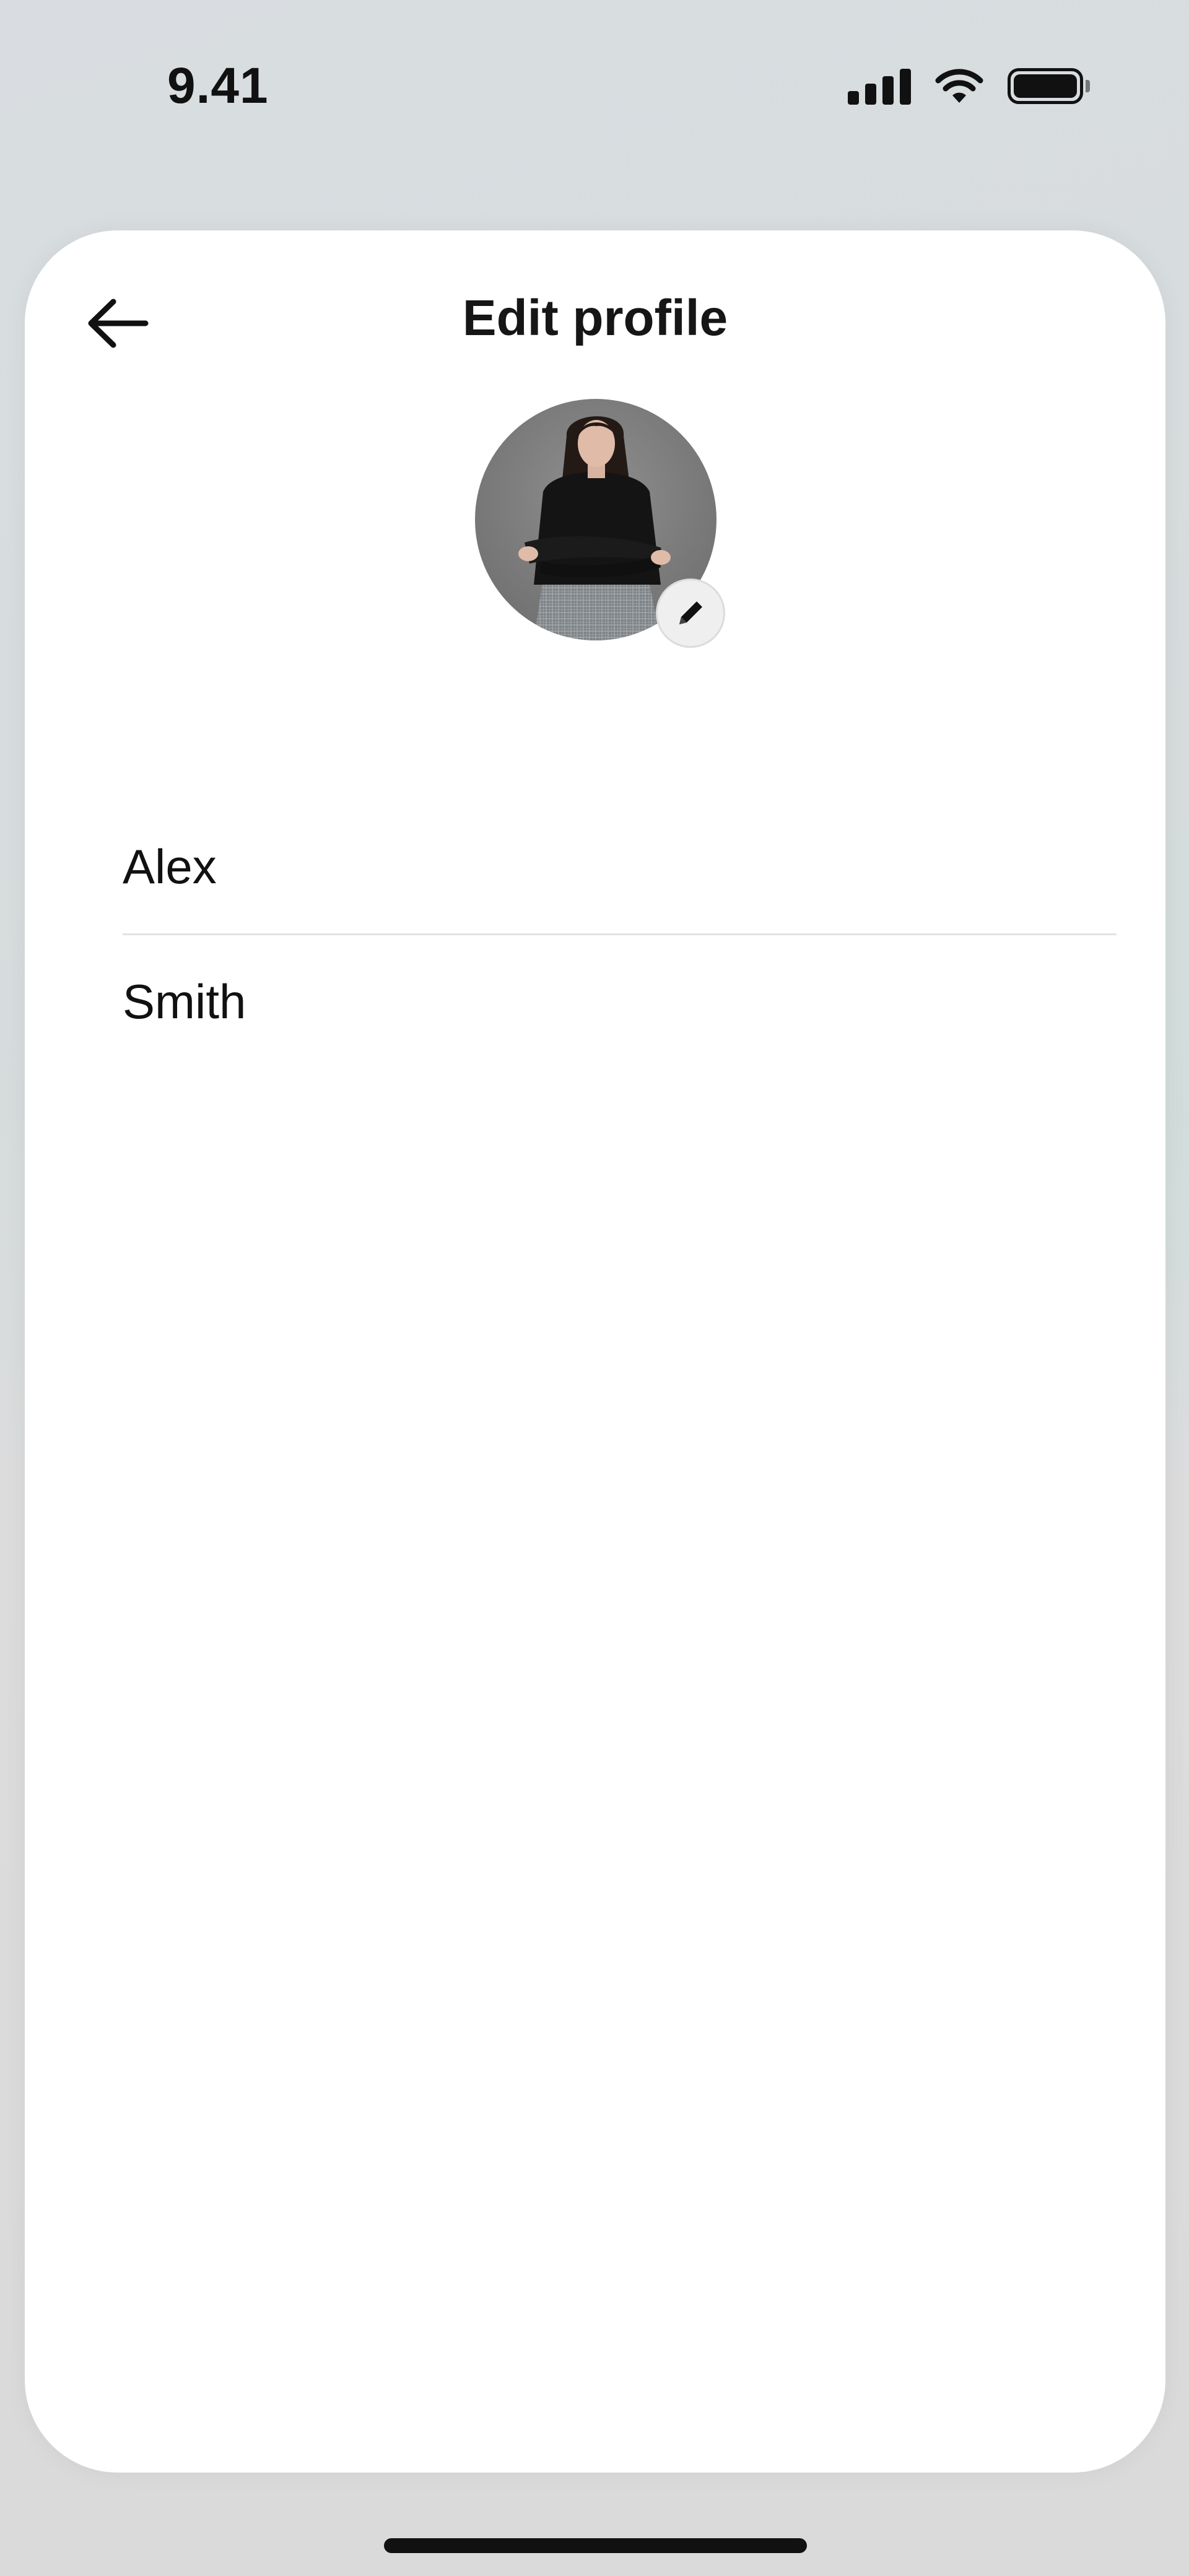 The image size is (1189, 2576). What do you see at coordinates (620, 934) in the screenshot?
I see `profile-form` at bounding box center [620, 934].